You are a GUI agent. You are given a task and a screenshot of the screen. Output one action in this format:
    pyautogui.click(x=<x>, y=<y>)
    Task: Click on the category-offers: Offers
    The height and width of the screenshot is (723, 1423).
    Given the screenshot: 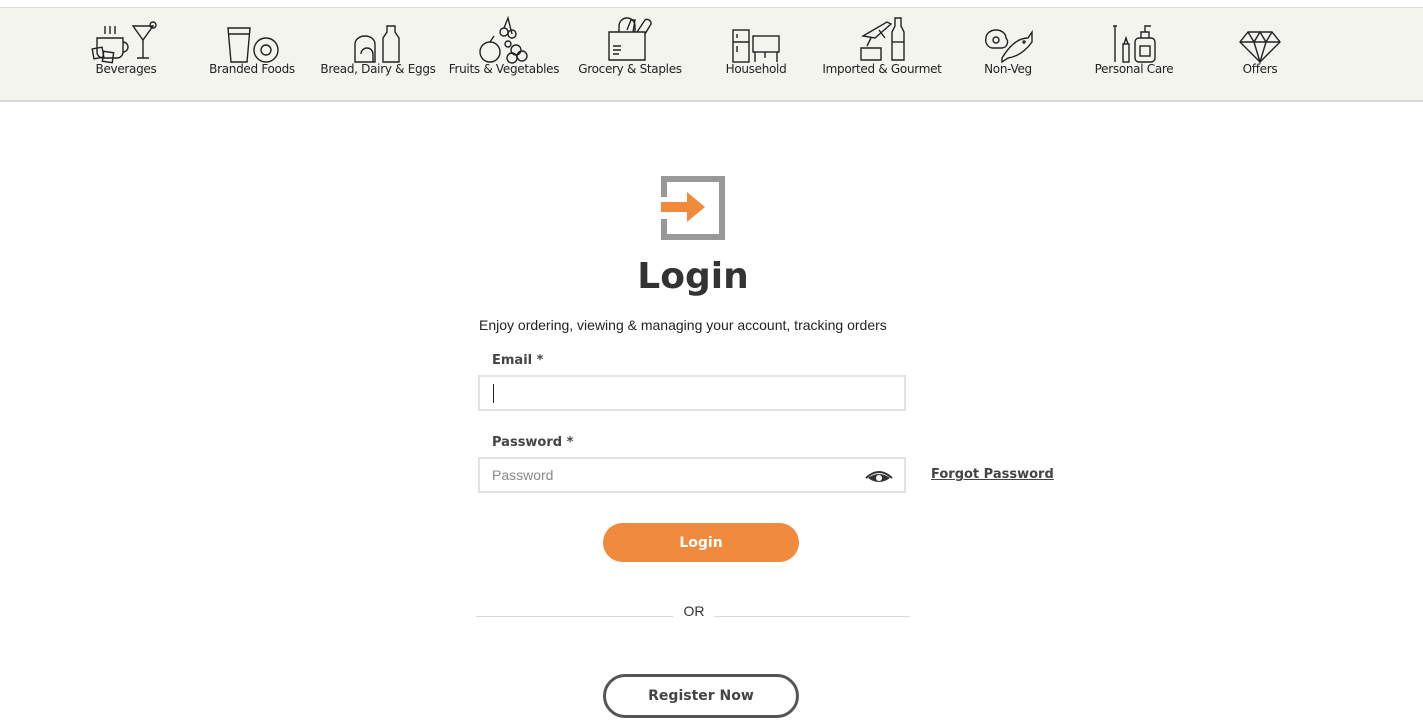 What is the action you would take?
    pyautogui.click(x=1260, y=55)
    